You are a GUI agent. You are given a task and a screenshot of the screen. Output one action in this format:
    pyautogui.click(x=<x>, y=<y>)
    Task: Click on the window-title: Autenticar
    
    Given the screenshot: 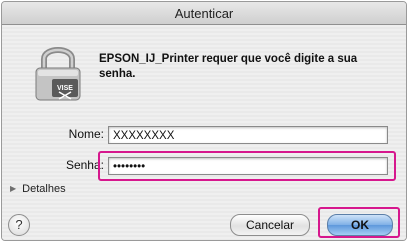 What is the action you would take?
    pyautogui.click(x=204, y=13)
    